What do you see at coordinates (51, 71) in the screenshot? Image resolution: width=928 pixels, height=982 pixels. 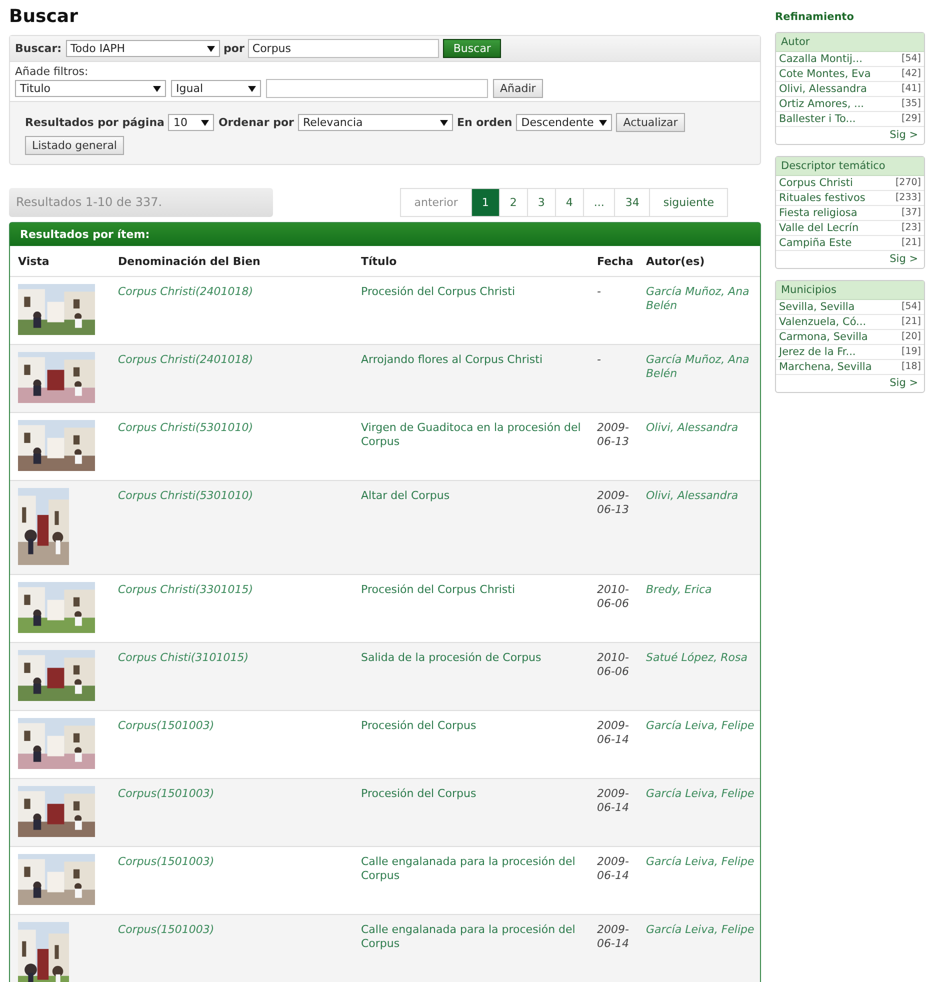 I see `filters-label: Añade filtros:` at bounding box center [51, 71].